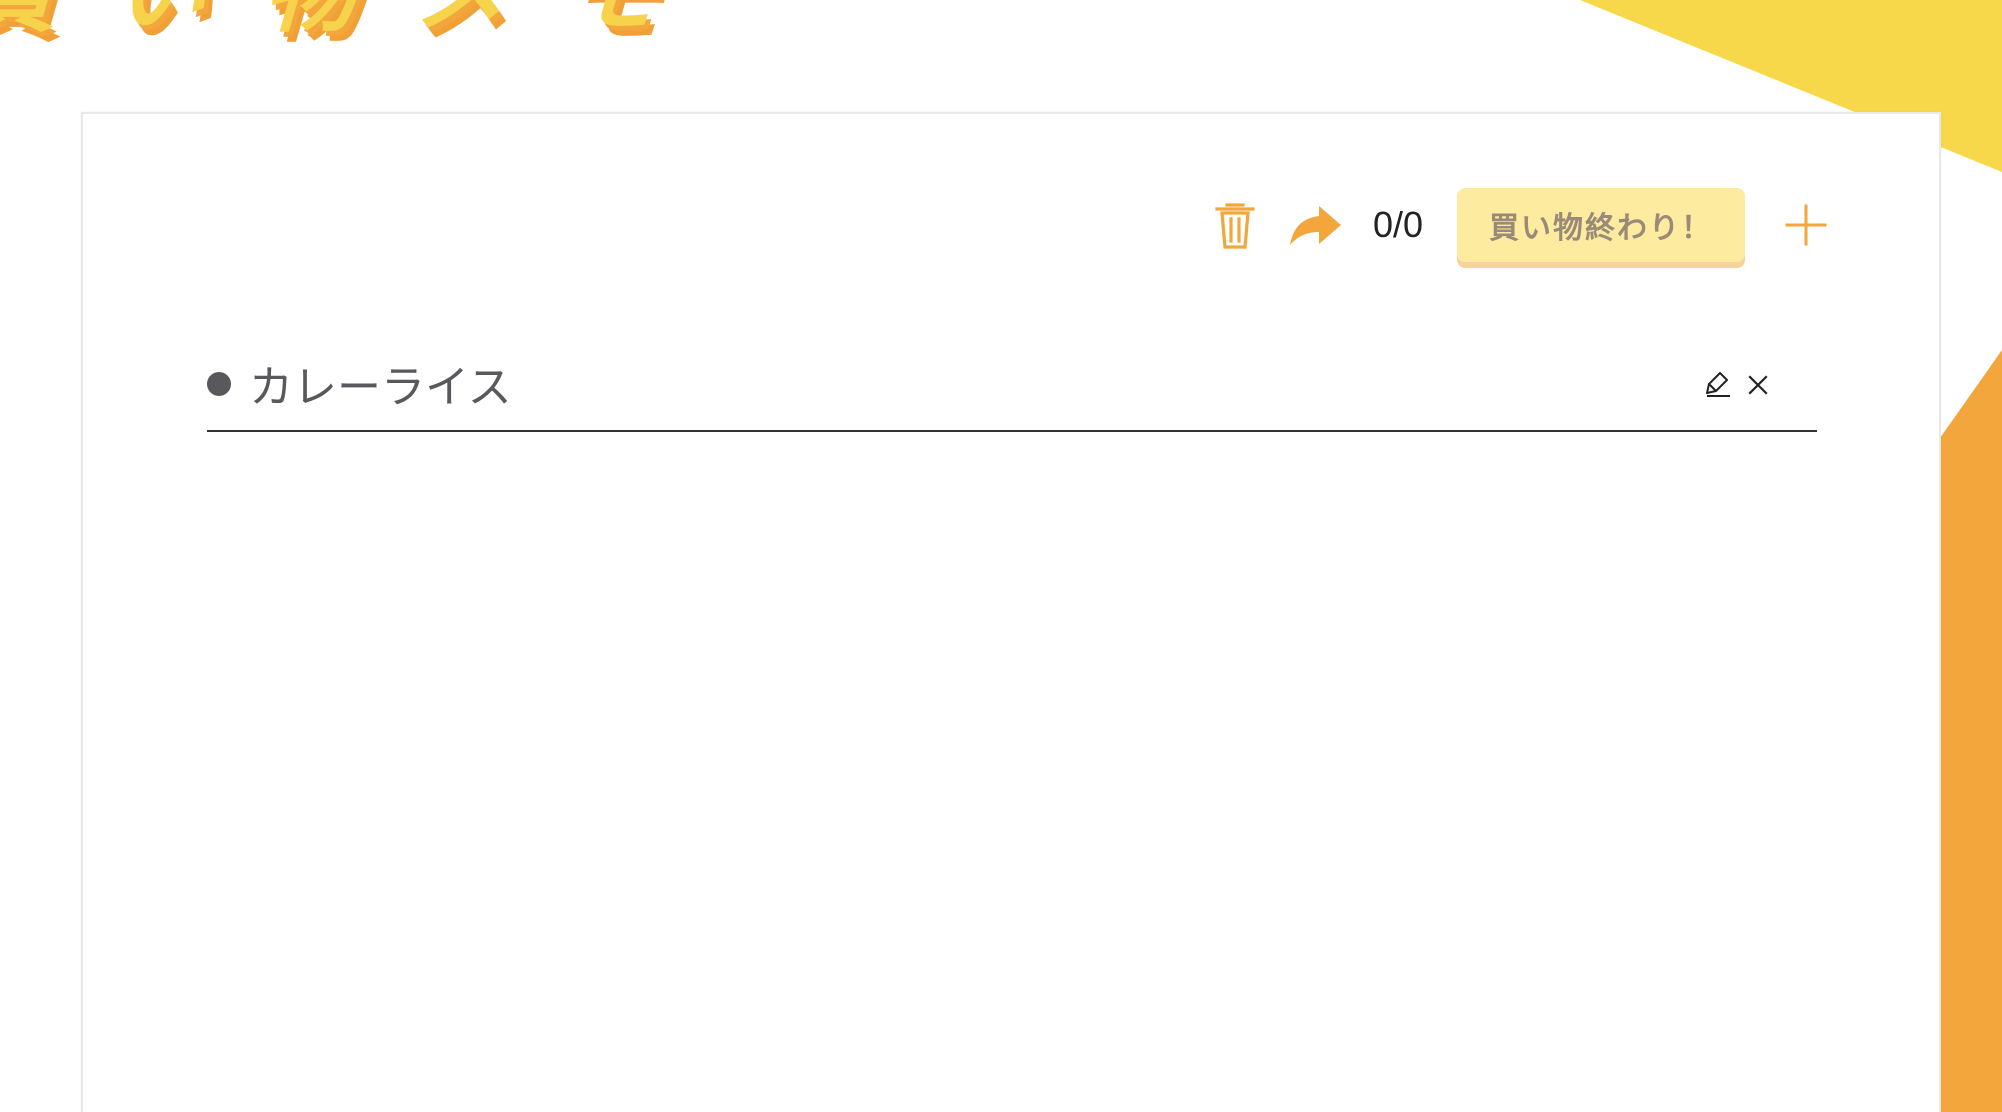  I want to click on item-bullet-icon, so click(219, 384).